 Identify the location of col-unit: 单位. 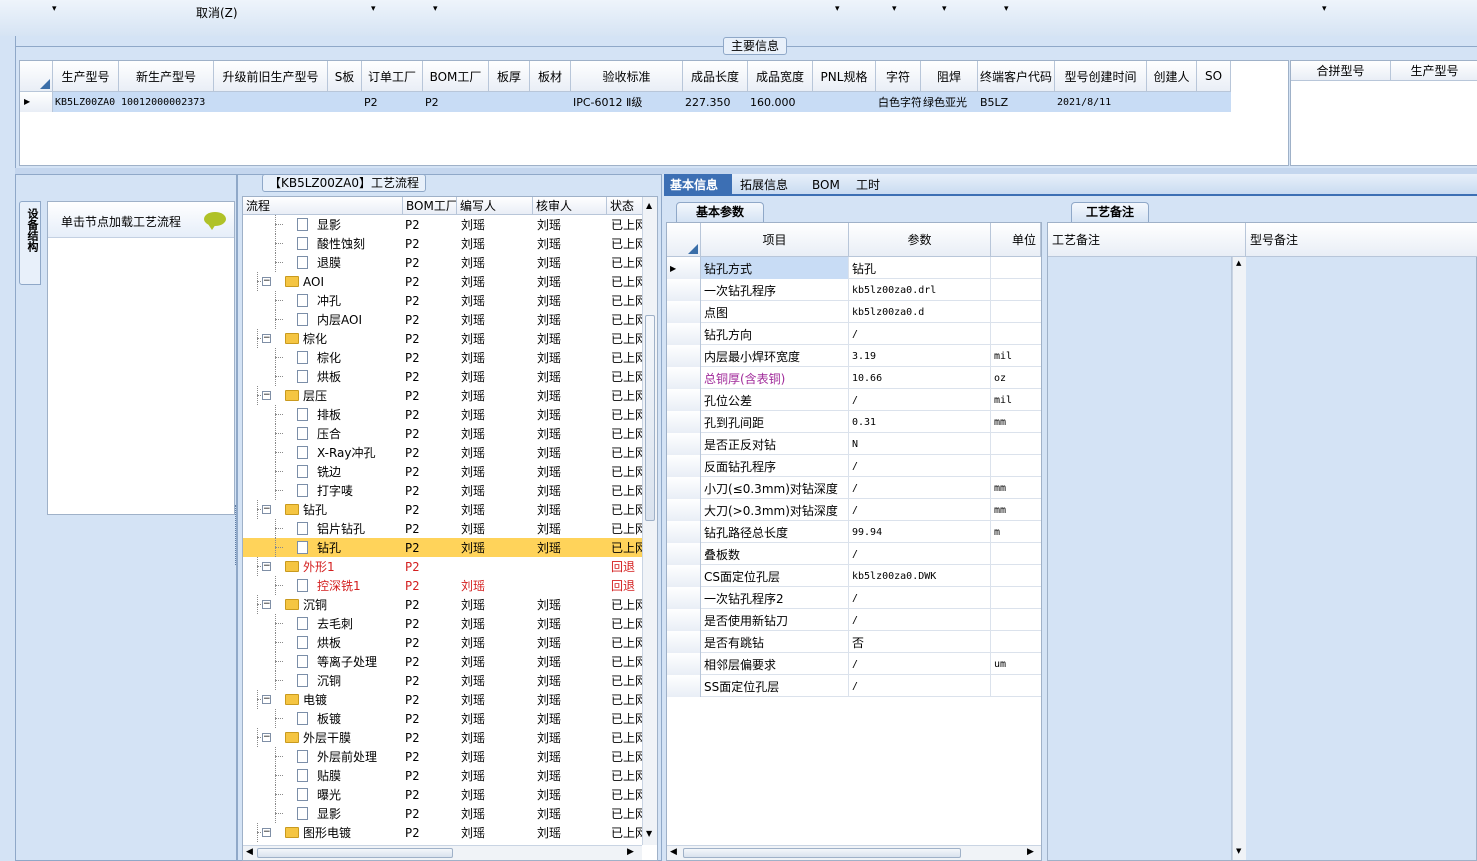
(1016, 240).